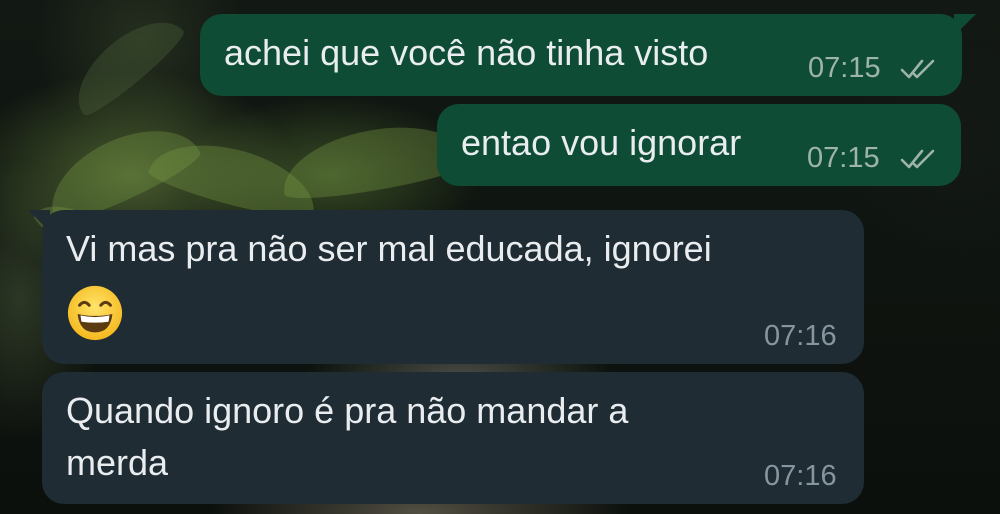 The width and height of the screenshot is (1000, 514). Describe the element at coordinates (117, 462) in the screenshot. I see `message-text-line-2: merda` at that location.